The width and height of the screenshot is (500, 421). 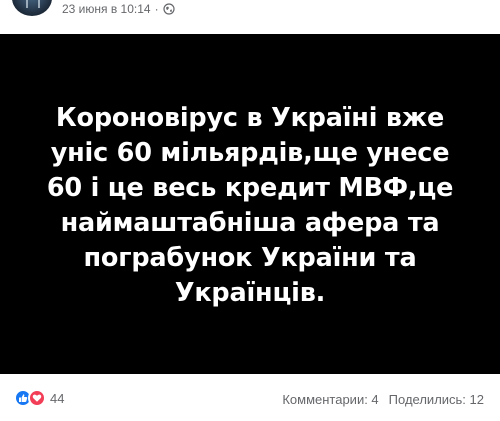 I want to click on image-text-line: пограбунок України та, so click(x=250, y=257).